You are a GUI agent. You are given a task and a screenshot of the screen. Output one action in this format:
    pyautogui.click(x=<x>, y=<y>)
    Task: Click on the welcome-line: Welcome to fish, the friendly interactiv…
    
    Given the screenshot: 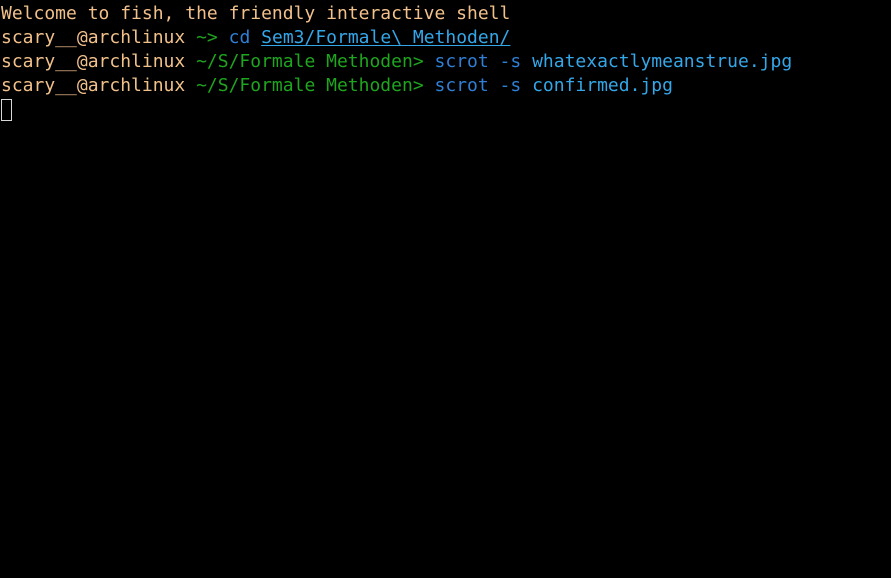 What is the action you would take?
    pyautogui.click(x=445, y=14)
    